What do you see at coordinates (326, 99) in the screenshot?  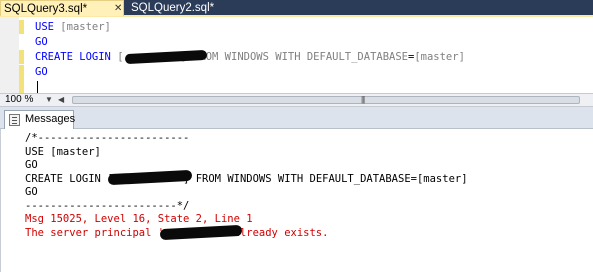 I see `horizontal-scrollbar: |||` at bounding box center [326, 99].